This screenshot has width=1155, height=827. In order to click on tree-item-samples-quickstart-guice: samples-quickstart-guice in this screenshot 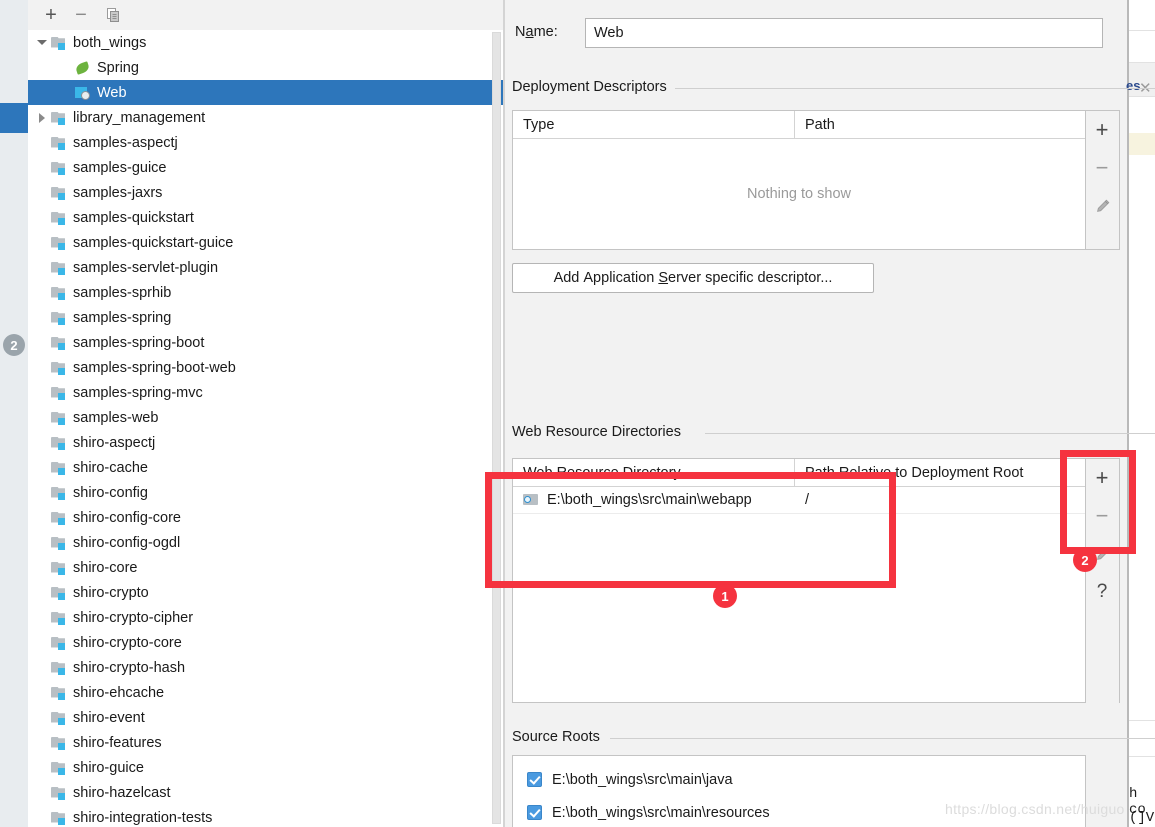, I will do `click(266, 242)`.